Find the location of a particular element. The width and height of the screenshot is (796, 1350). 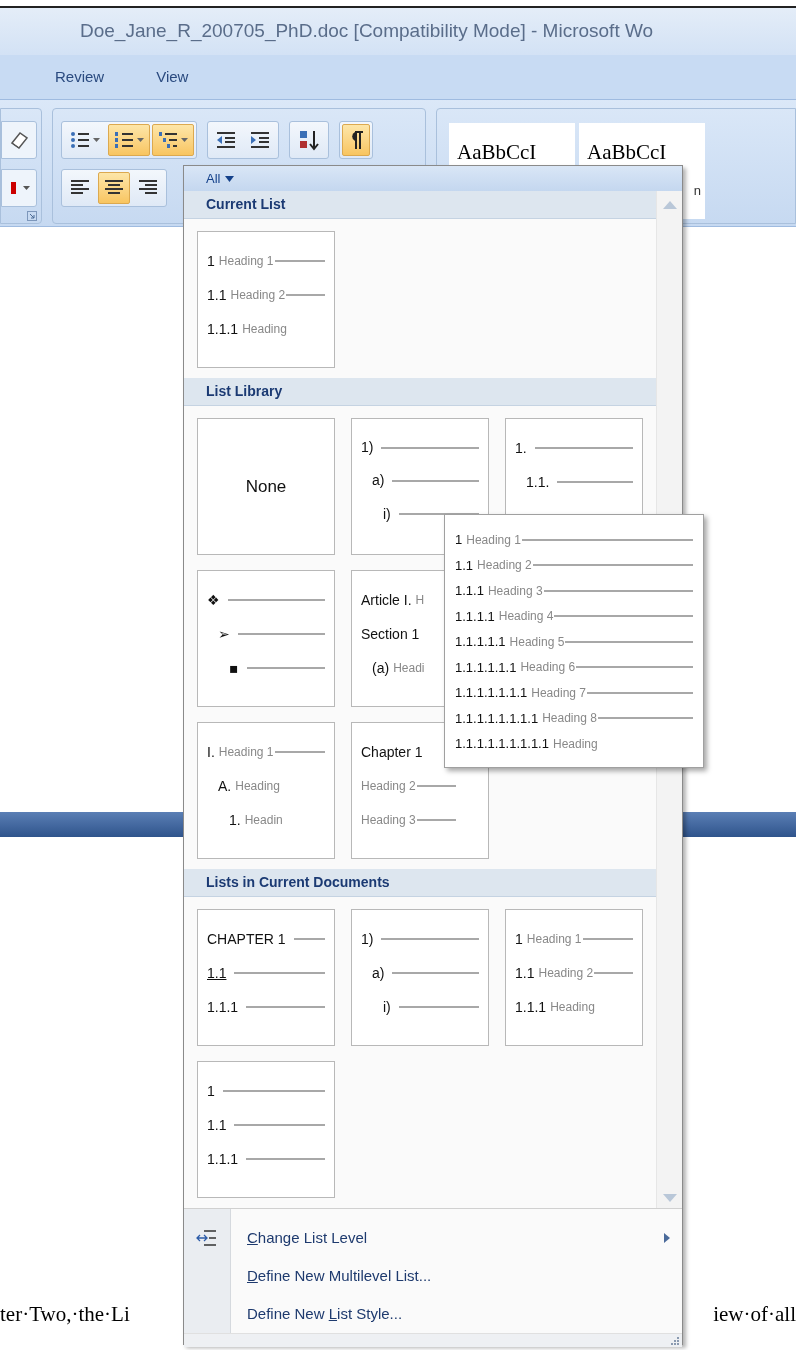

align-center-icon is located at coordinates (114, 188).